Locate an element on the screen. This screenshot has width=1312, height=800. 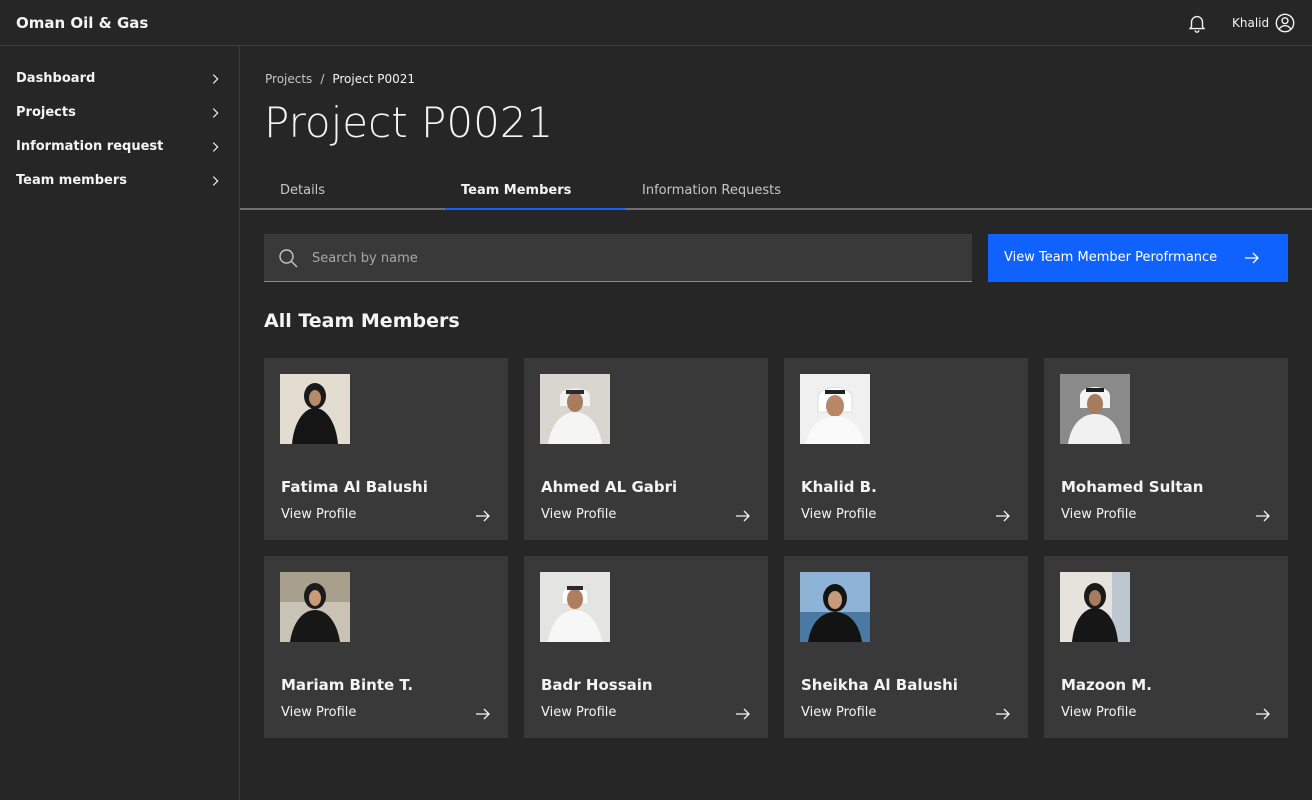
breadcrumb-current: Project P0021 is located at coordinates (374, 79).